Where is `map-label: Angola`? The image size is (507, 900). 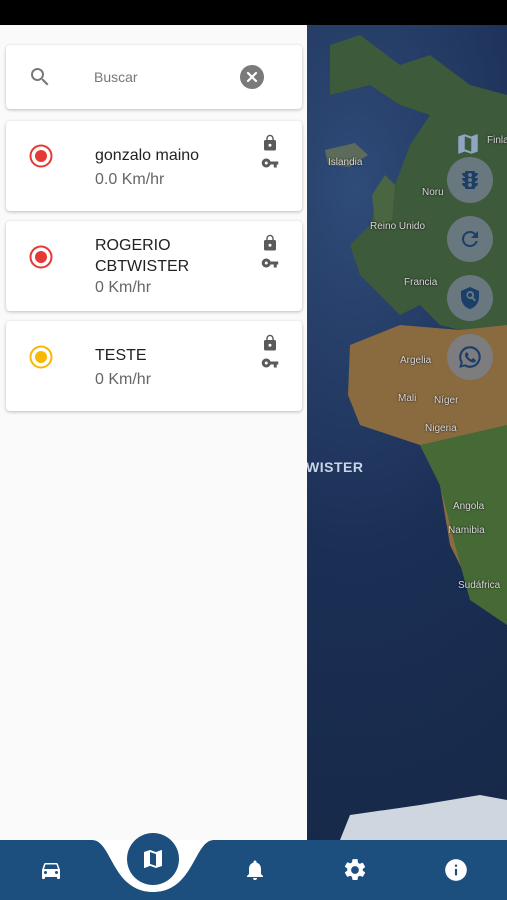
map-label: Angola is located at coordinates (469, 506).